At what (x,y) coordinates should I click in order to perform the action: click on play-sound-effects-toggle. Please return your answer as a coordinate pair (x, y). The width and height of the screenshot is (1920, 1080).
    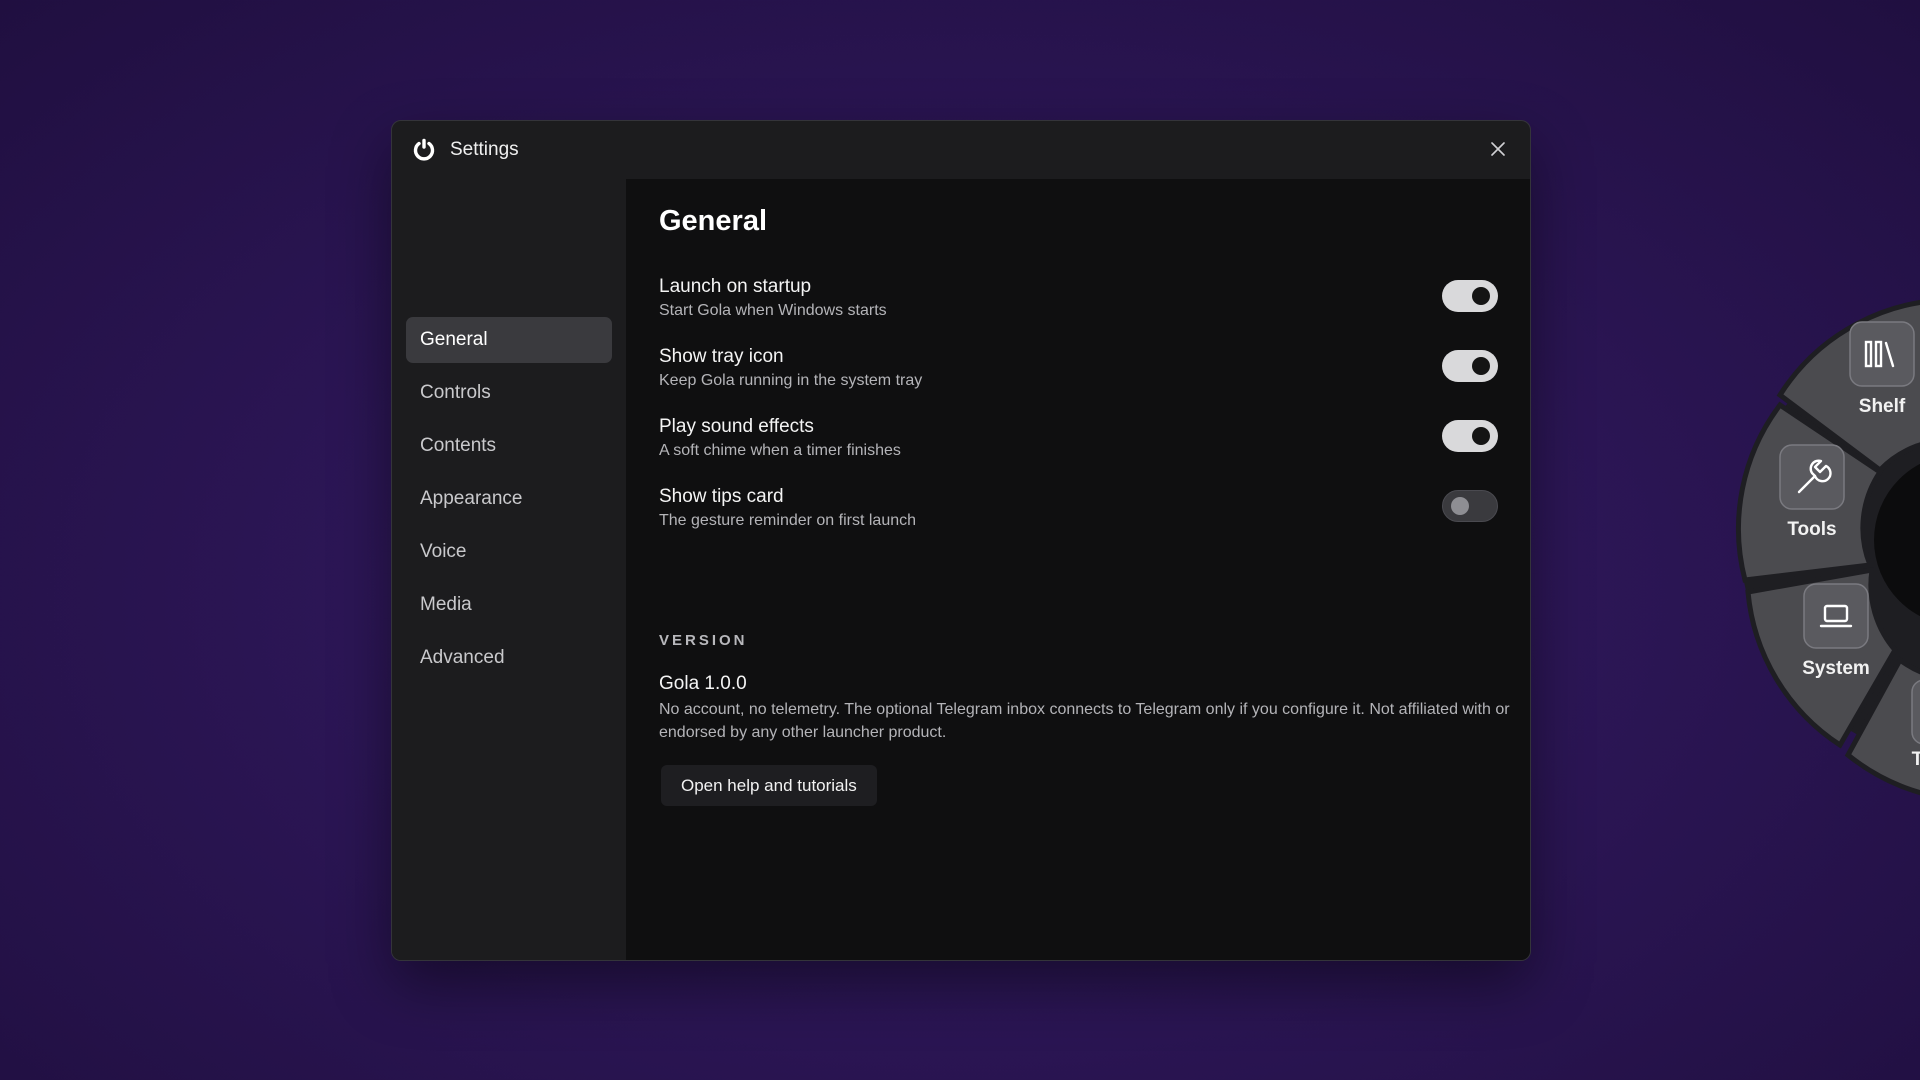
    Looking at the image, I should click on (1470, 436).